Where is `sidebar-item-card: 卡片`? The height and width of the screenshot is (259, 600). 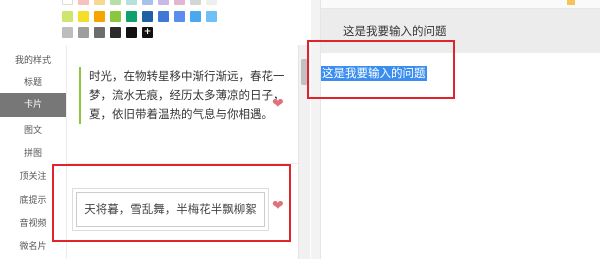
sidebar-item-card: 卡片 is located at coordinates (33, 105).